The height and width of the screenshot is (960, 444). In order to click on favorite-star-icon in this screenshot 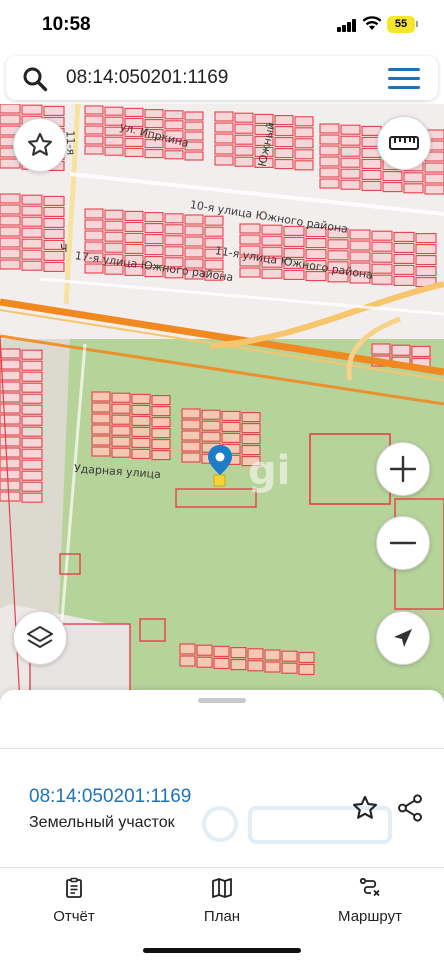, I will do `click(365, 808)`.